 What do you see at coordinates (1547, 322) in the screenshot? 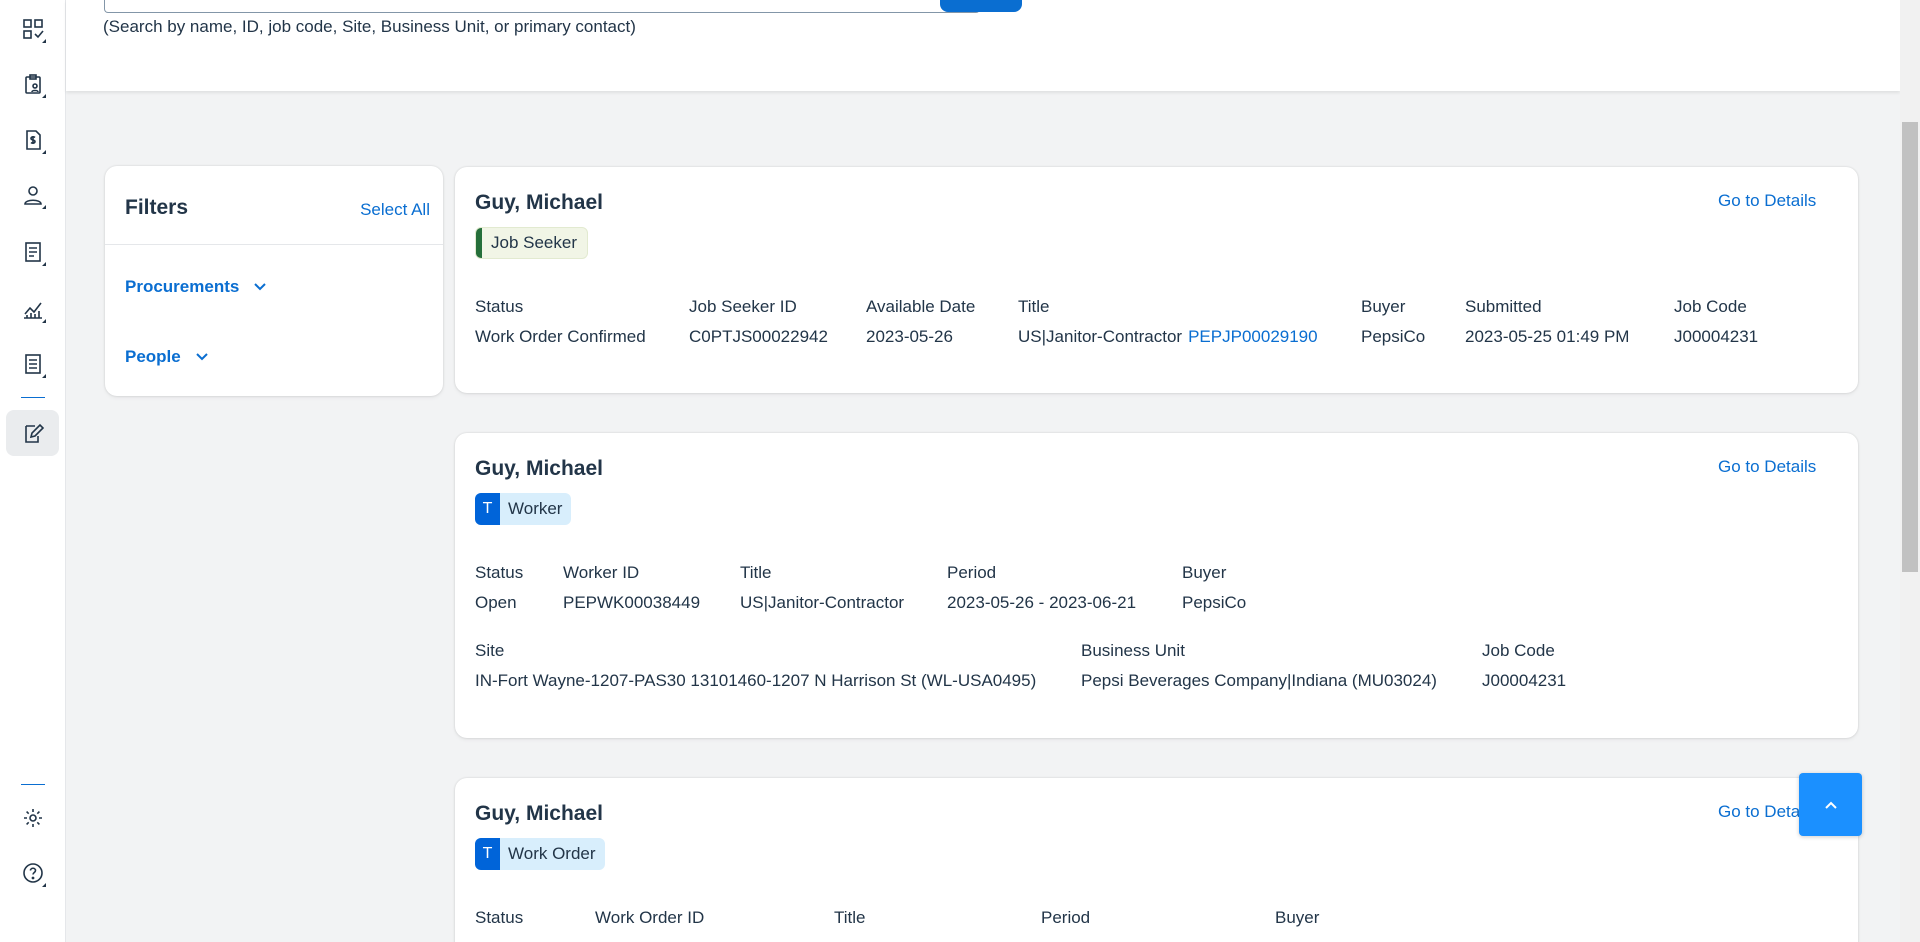
I see `field-submitted: Submitted 2023-05-25 01:49 PM` at bounding box center [1547, 322].